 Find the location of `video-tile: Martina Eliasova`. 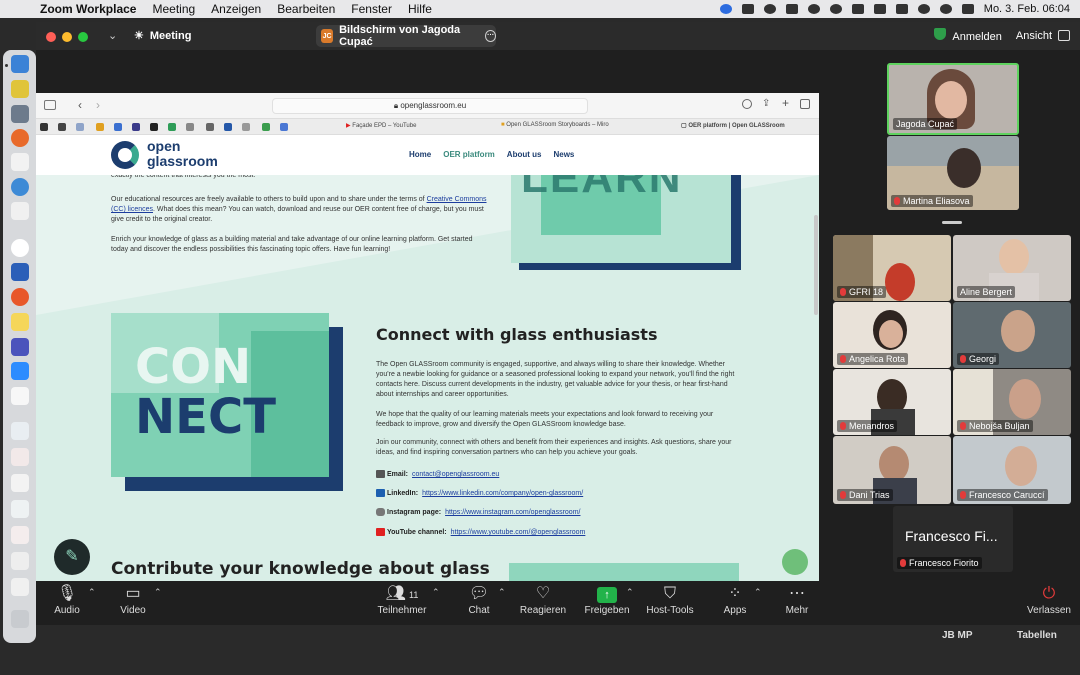

video-tile: Martina Eliasova is located at coordinates (953, 173).